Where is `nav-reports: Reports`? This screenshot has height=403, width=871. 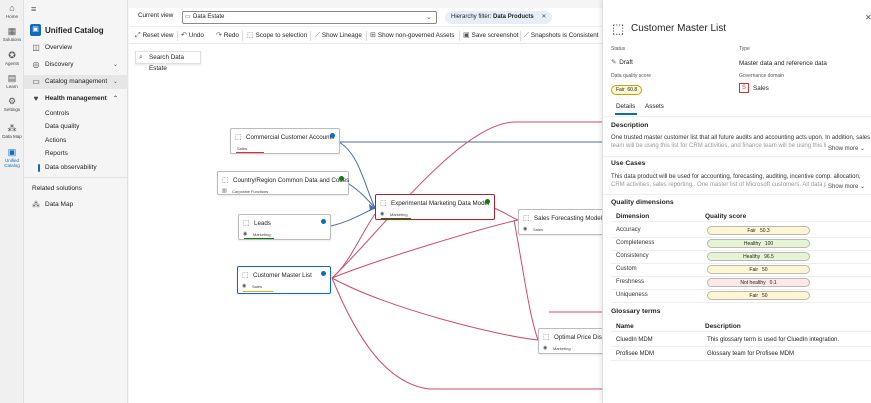
nav-reports: Reports is located at coordinates (76, 154).